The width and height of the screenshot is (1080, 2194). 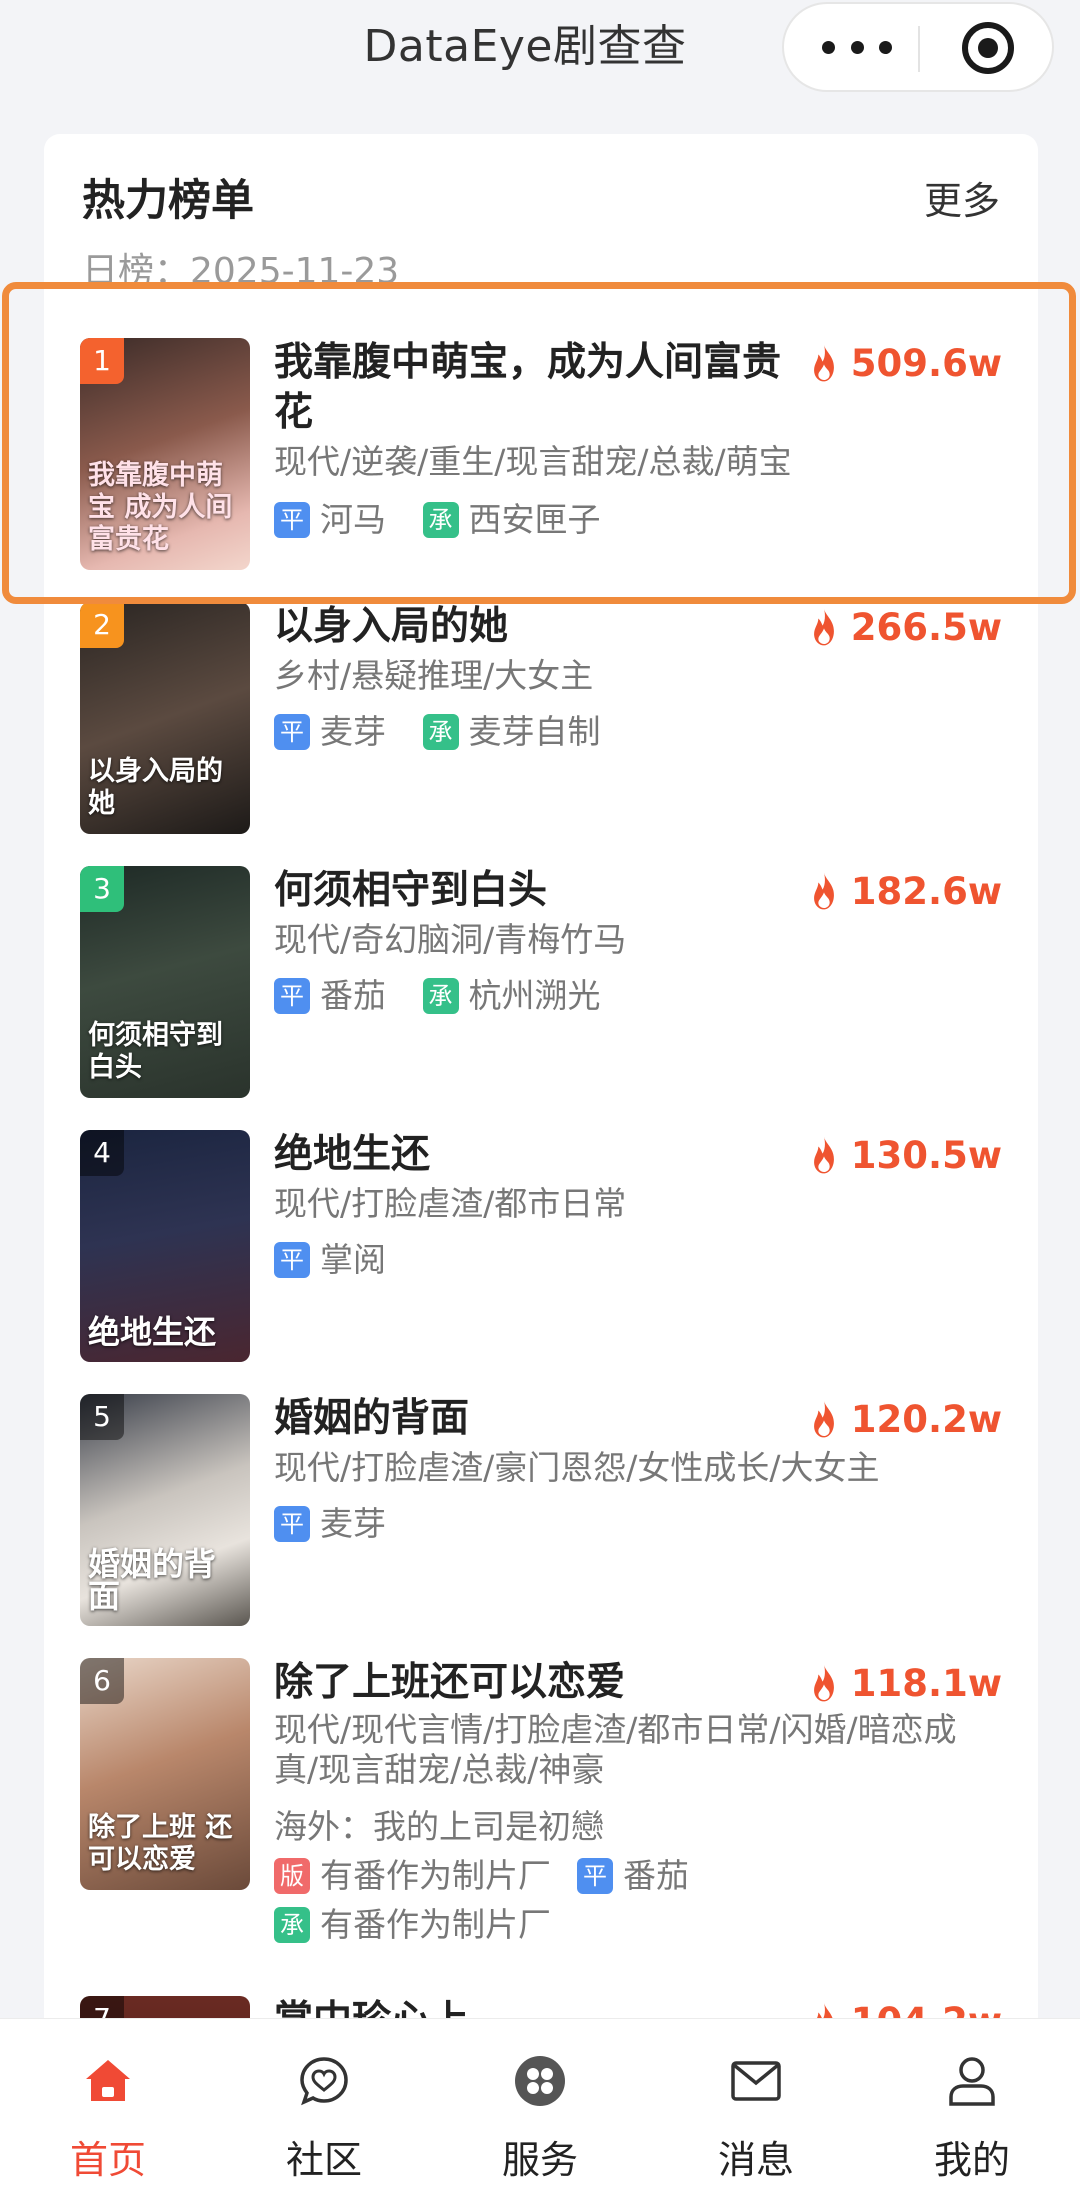 I want to click on tab-label: 服务, so click(x=539, y=2160).